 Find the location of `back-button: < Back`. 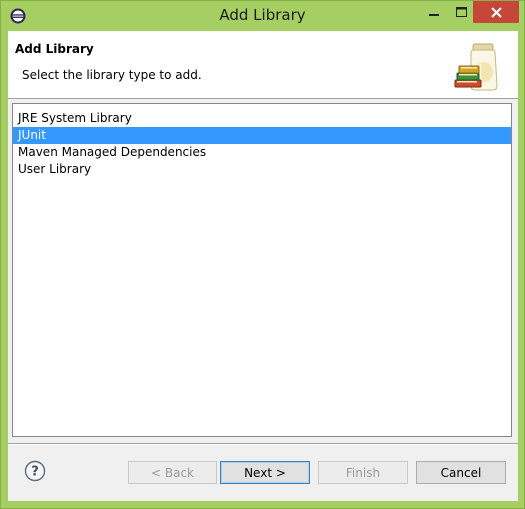

back-button: < Back is located at coordinates (172, 472).